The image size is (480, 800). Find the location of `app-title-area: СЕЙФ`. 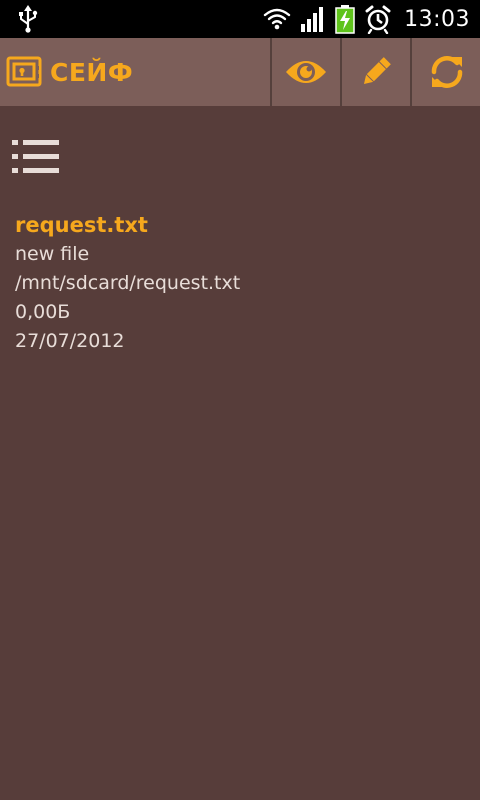

app-title-area: СЕЙФ is located at coordinates (69, 72).